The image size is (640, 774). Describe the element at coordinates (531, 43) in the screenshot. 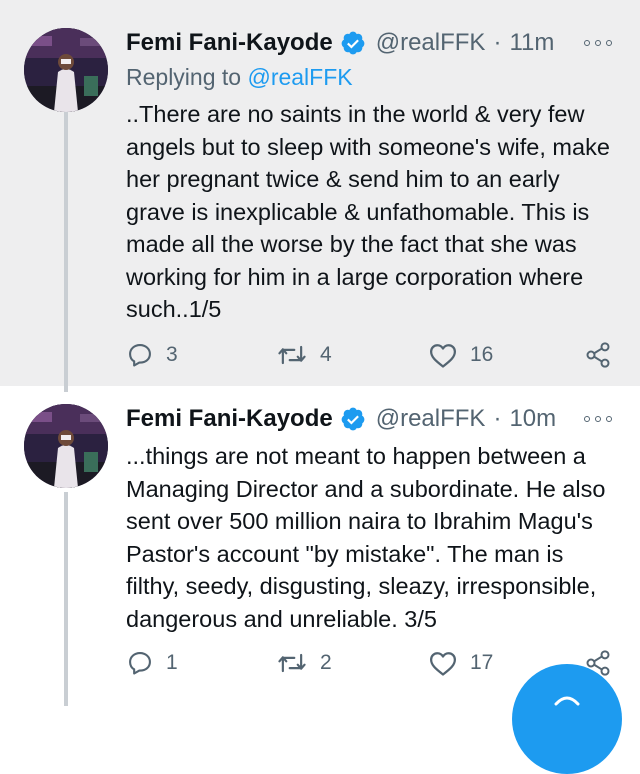

I see `tweet-timestamp: 11m` at that location.